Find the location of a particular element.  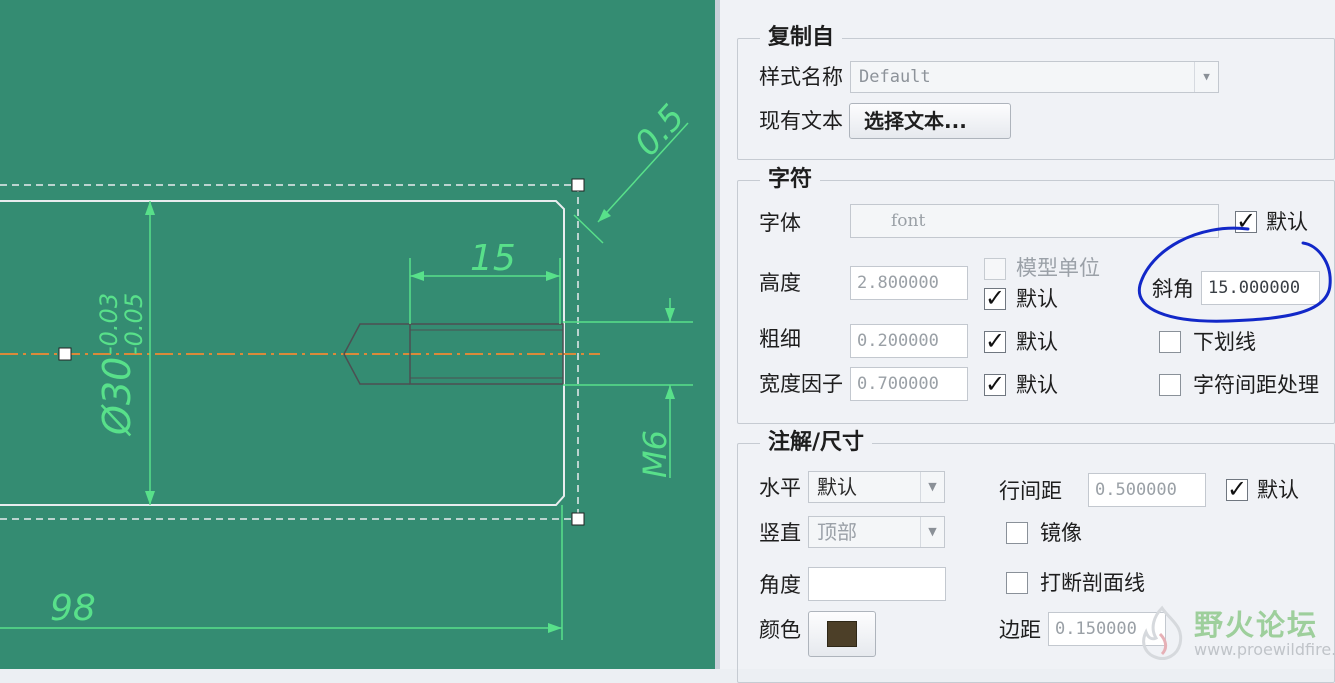

horizontal-value: 默认 is located at coordinates (837, 487).